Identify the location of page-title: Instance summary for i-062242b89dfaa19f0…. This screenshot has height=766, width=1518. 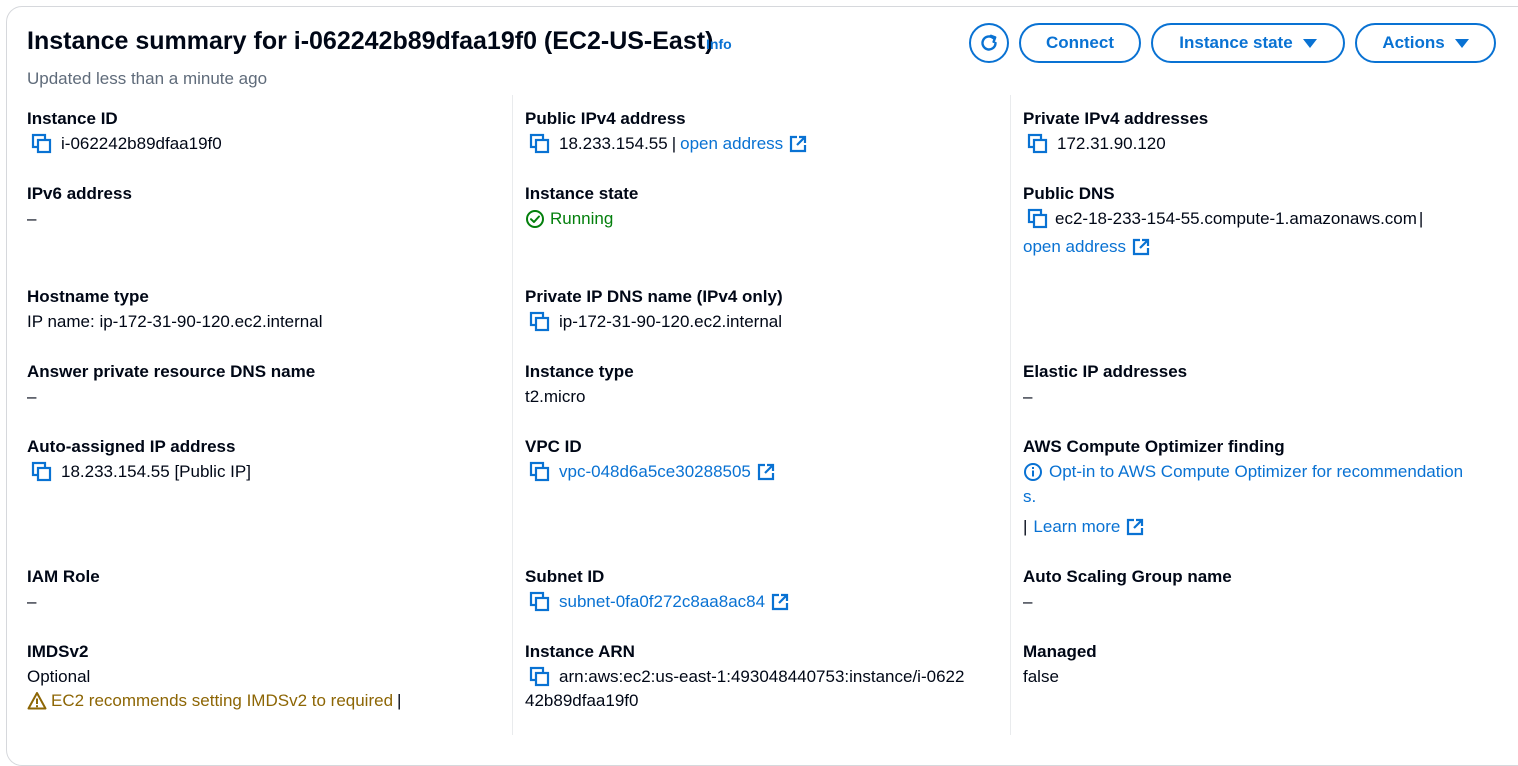
(370, 41).